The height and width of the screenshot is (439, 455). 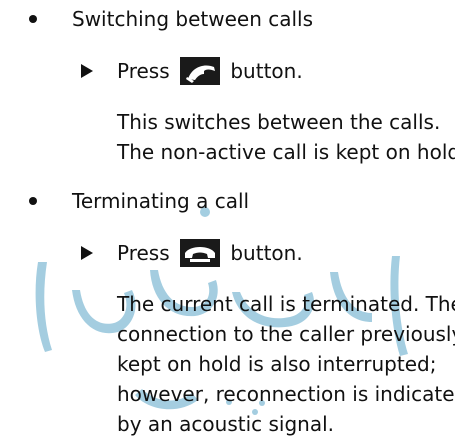 What do you see at coordinates (161, 201) in the screenshot?
I see `section-heading: Terminating a call` at bounding box center [161, 201].